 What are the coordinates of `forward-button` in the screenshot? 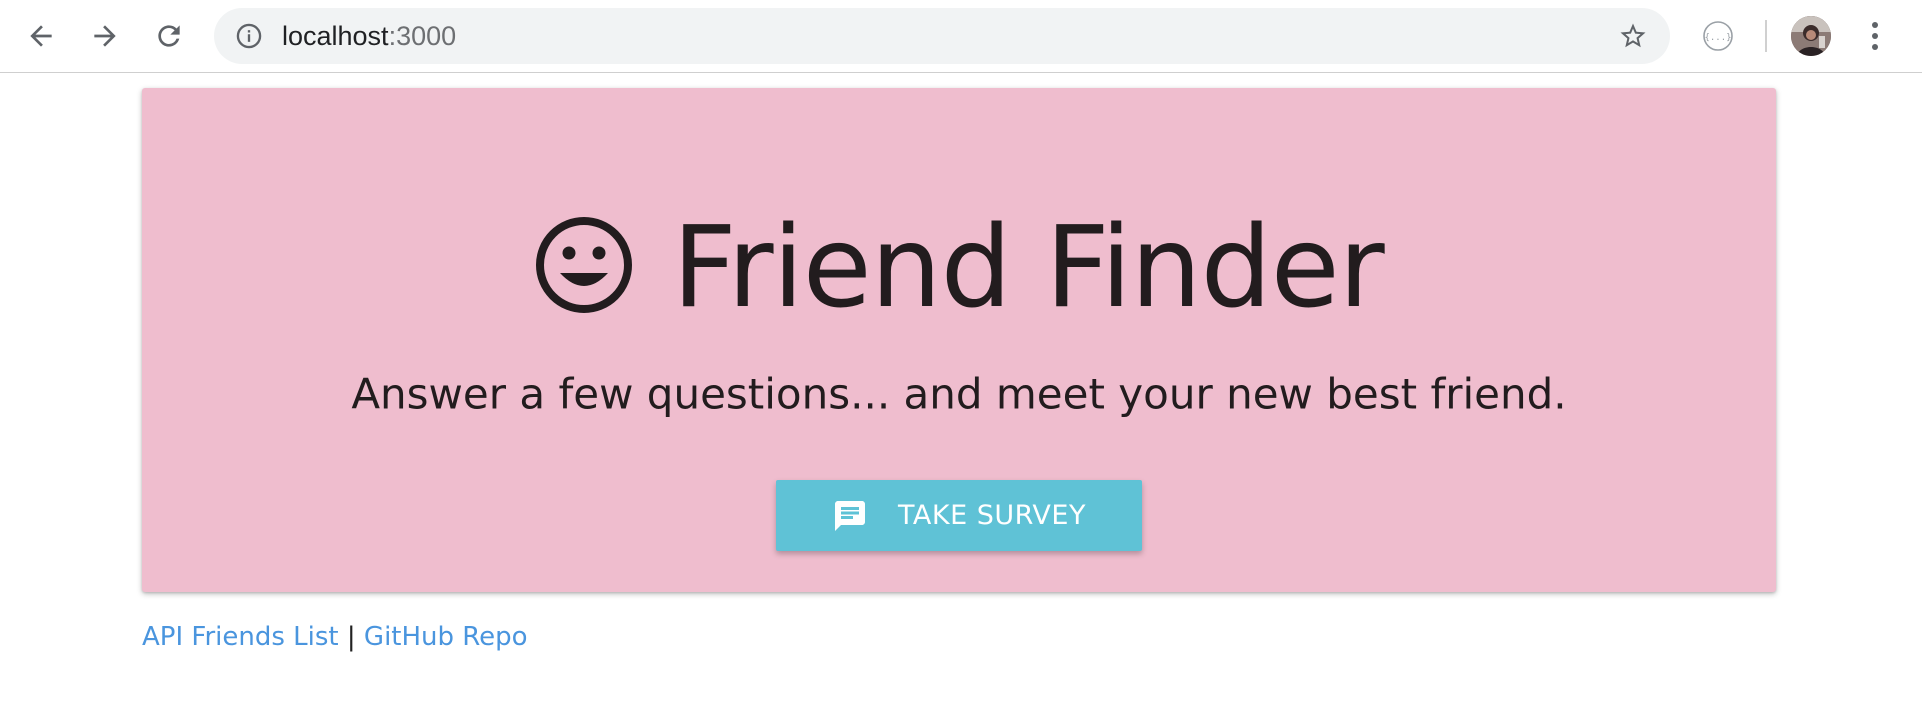 It's located at (105, 36).